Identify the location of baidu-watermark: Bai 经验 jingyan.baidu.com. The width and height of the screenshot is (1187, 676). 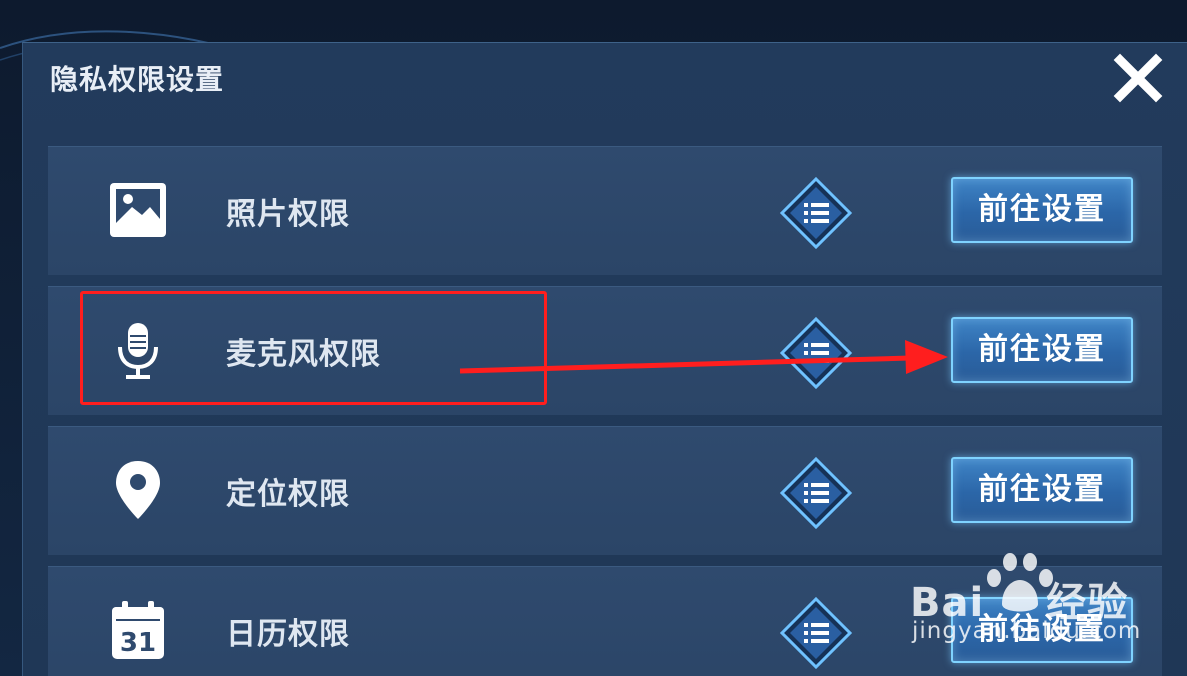
(1045, 603).